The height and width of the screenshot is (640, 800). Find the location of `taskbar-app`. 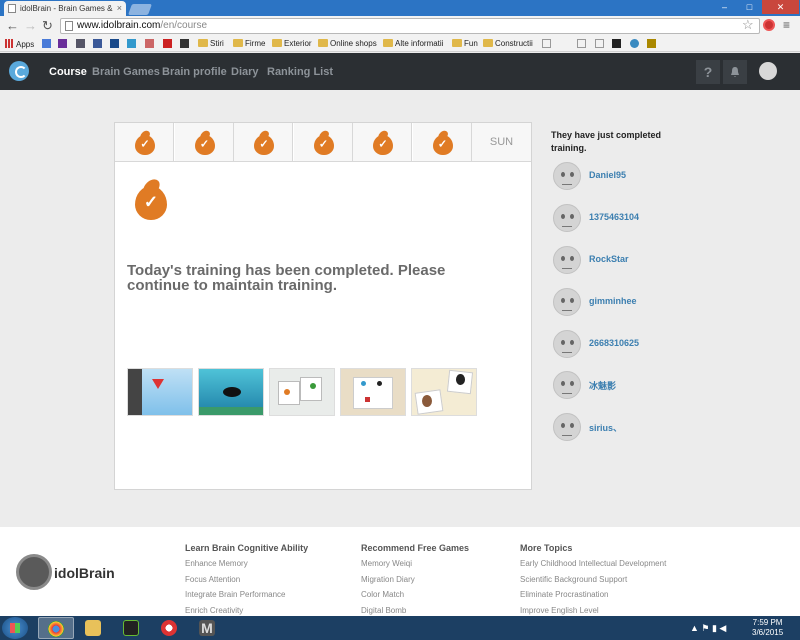

taskbar-app is located at coordinates (170, 628).